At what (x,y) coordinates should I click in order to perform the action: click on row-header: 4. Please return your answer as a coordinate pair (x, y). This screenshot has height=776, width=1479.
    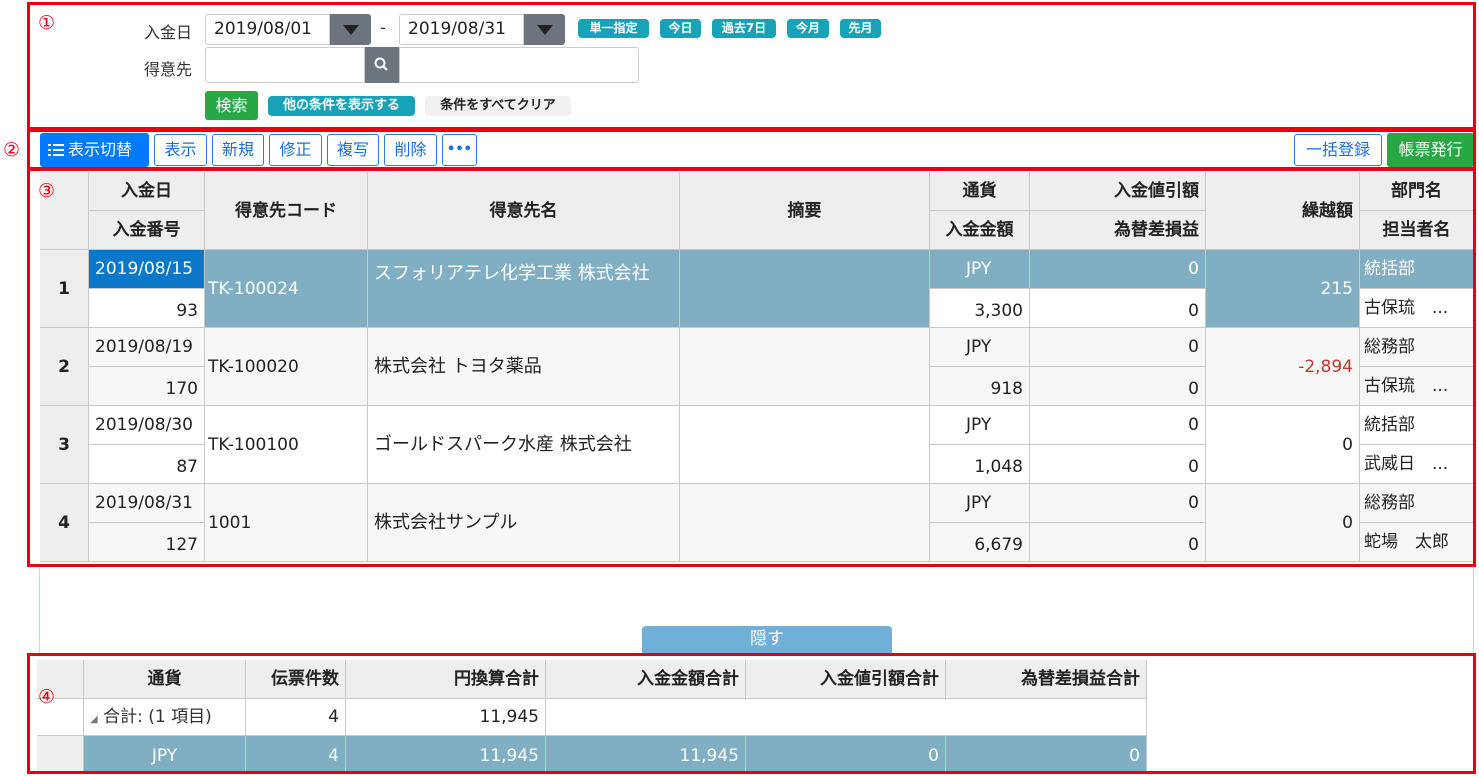
    Looking at the image, I should click on (64, 523).